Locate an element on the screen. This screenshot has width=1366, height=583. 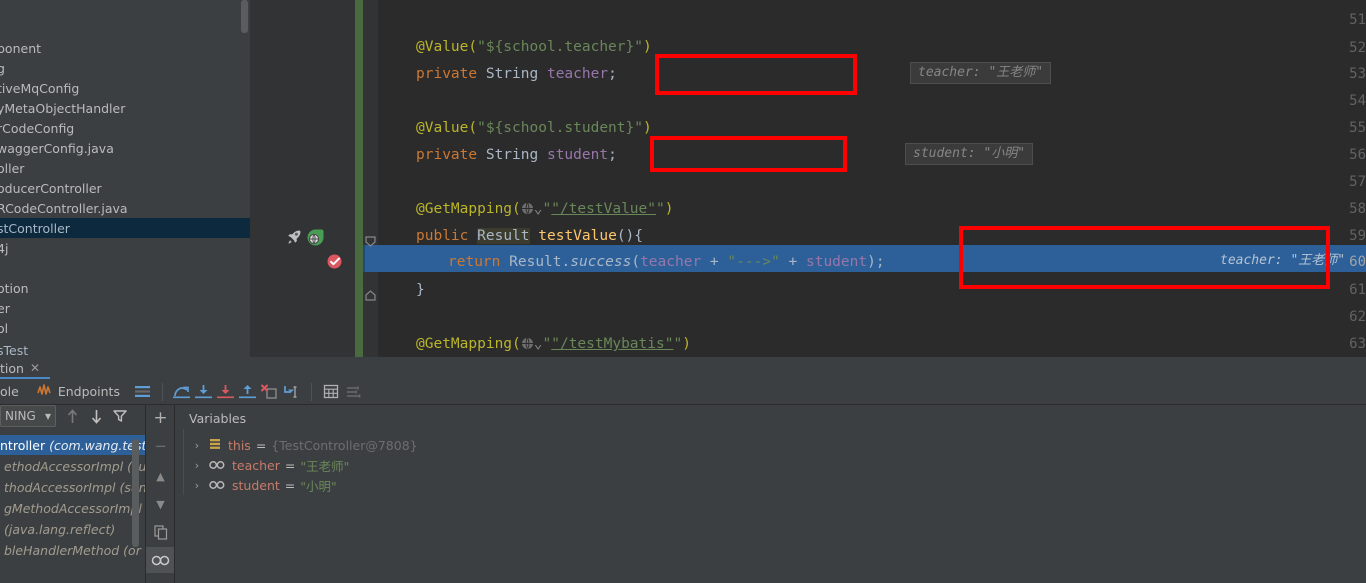
frames-filter-button is located at coordinates (120, 416).